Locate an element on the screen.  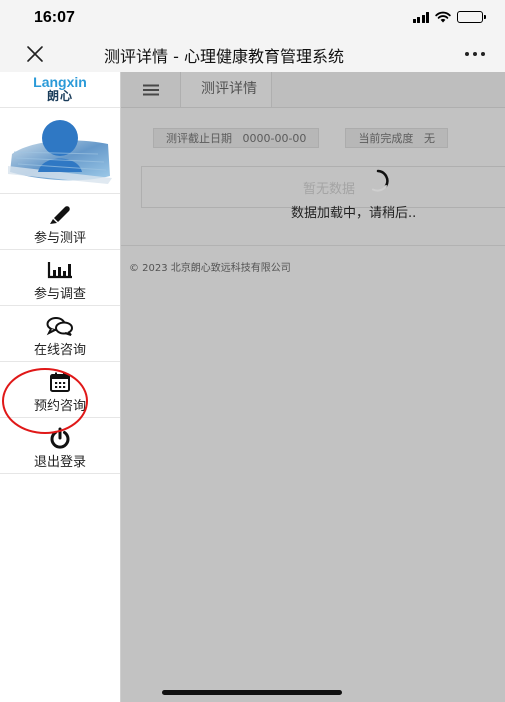
status-bar: 16:07 is located at coordinates (252, 18).